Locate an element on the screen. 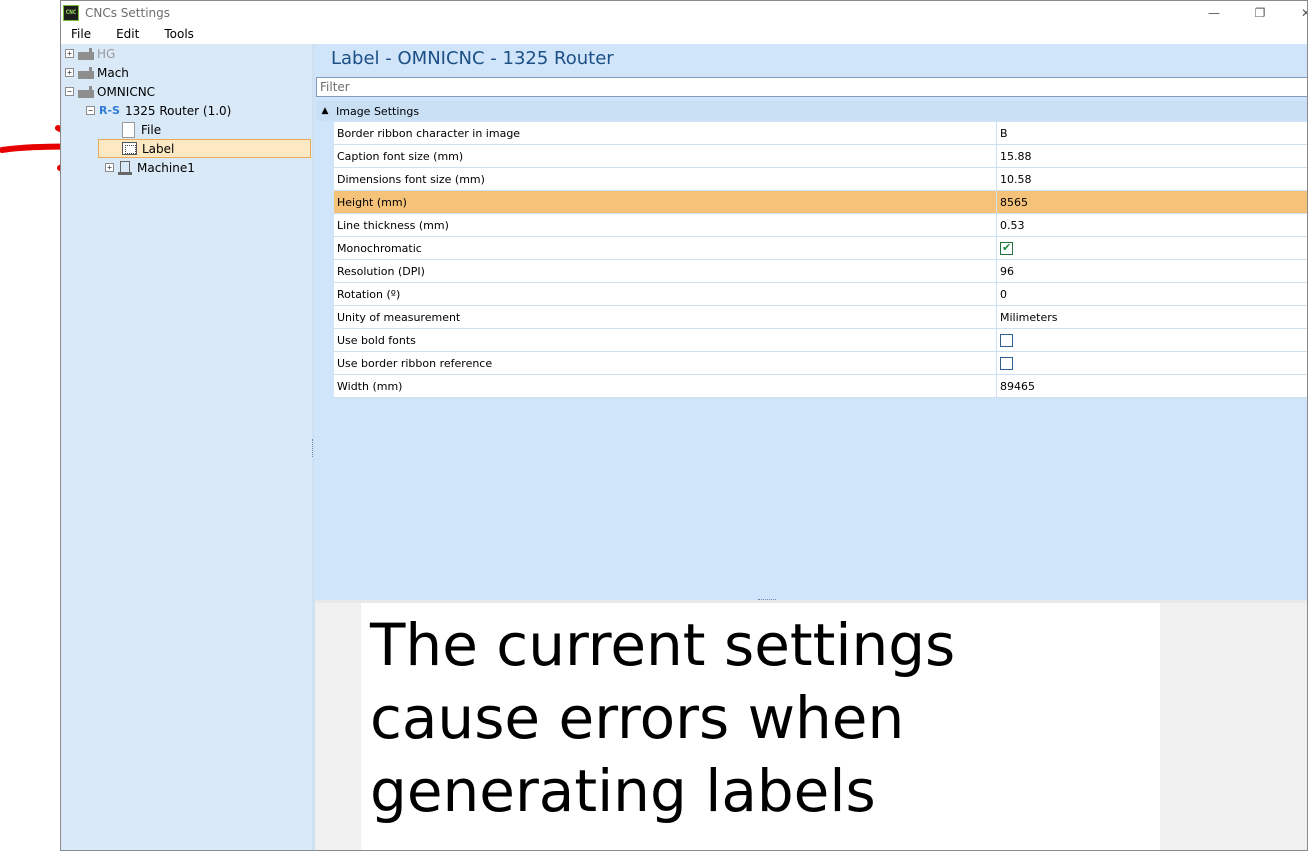  property-row: Unity of measurement Milimeters is located at coordinates (820, 317).